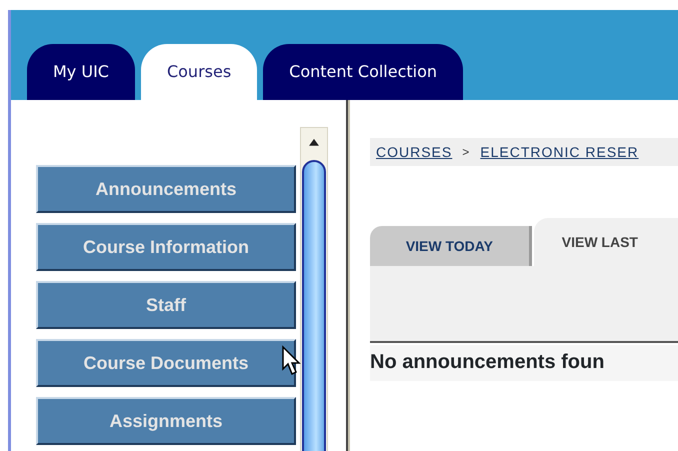  What do you see at coordinates (414, 152) in the screenshot?
I see `breadcrumb-link: COURSES` at bounding box center [414, 152].